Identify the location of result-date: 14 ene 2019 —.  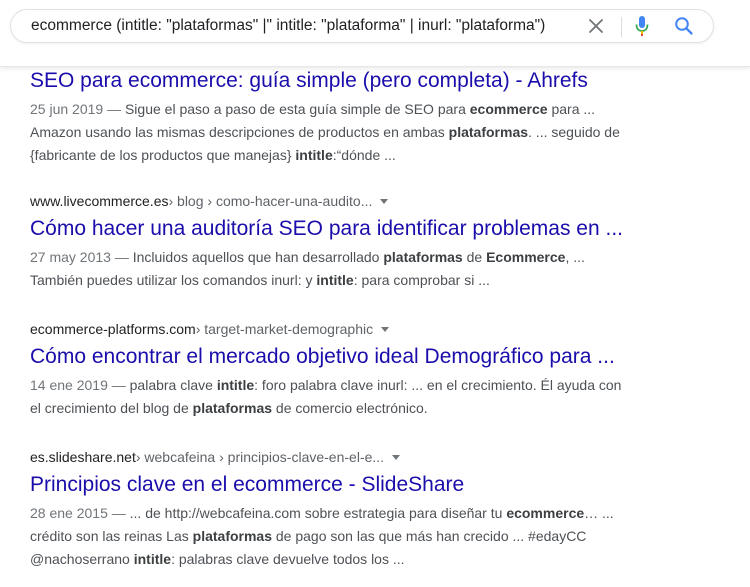
(78, 385).